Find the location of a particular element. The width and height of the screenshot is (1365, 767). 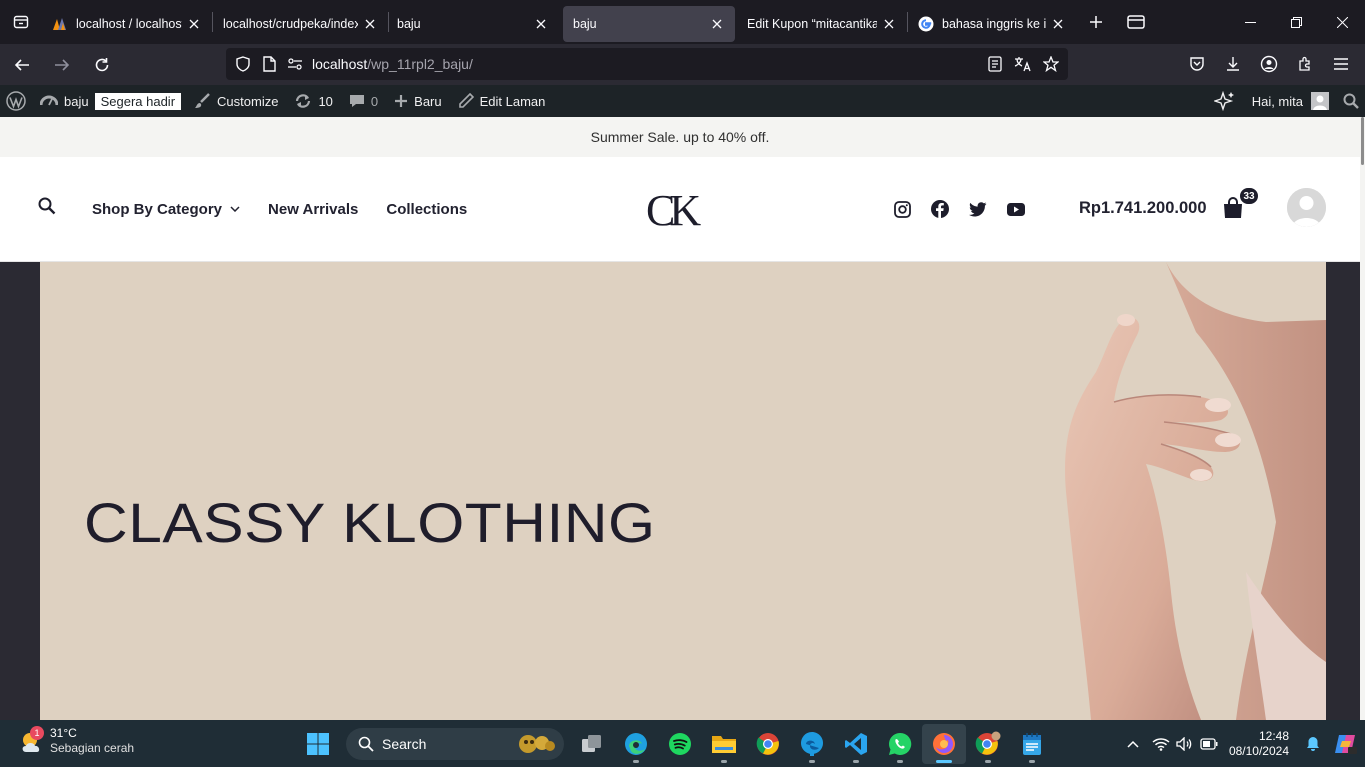

coming-soon-badge: Segera hadir is located at coordinates (138, 101).